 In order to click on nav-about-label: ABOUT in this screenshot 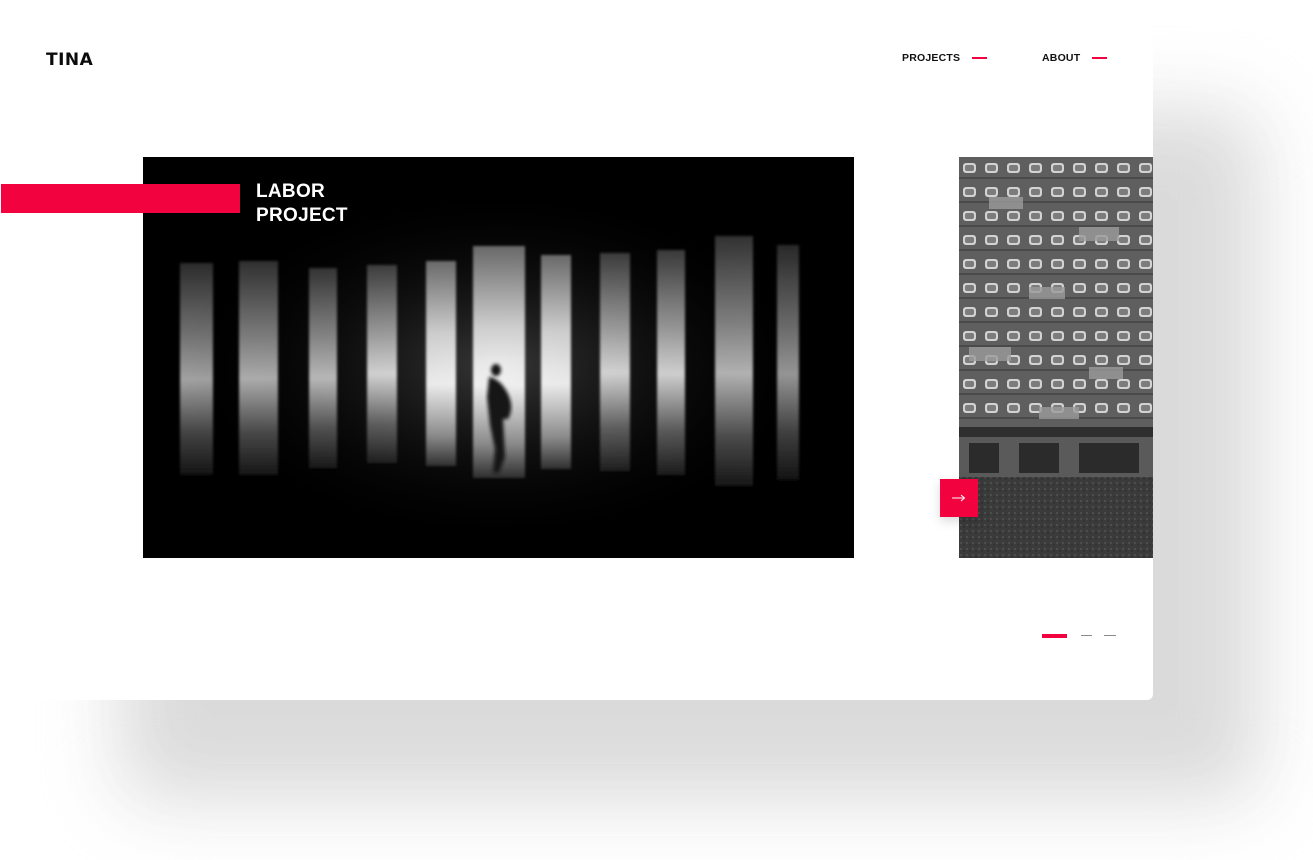, I will do `click(1061, 58)`.